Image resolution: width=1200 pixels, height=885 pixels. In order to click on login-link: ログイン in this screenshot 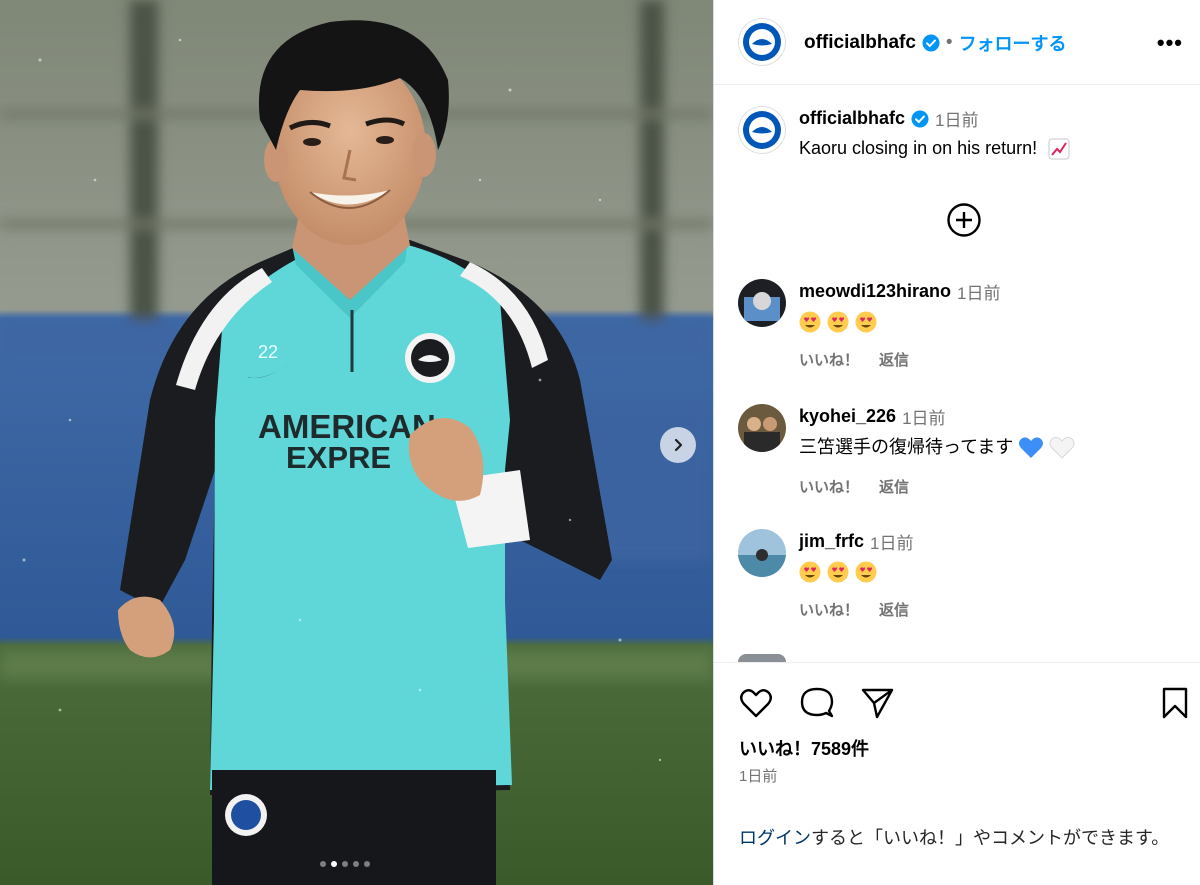, I will do `click(775, 838)`.